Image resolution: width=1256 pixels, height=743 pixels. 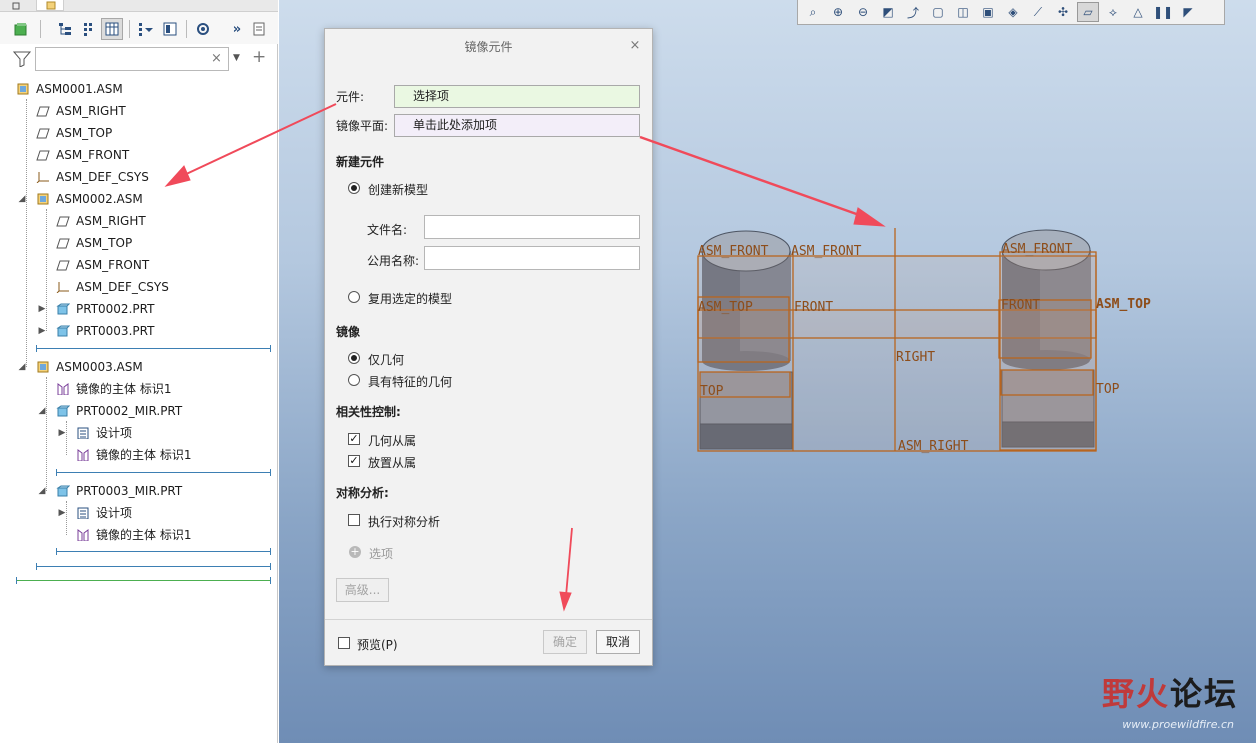 What do you see at coordinates (146, 29) in the screenshot?
I see `tree-filter-settings-icon` at bounding box center [146, 29].